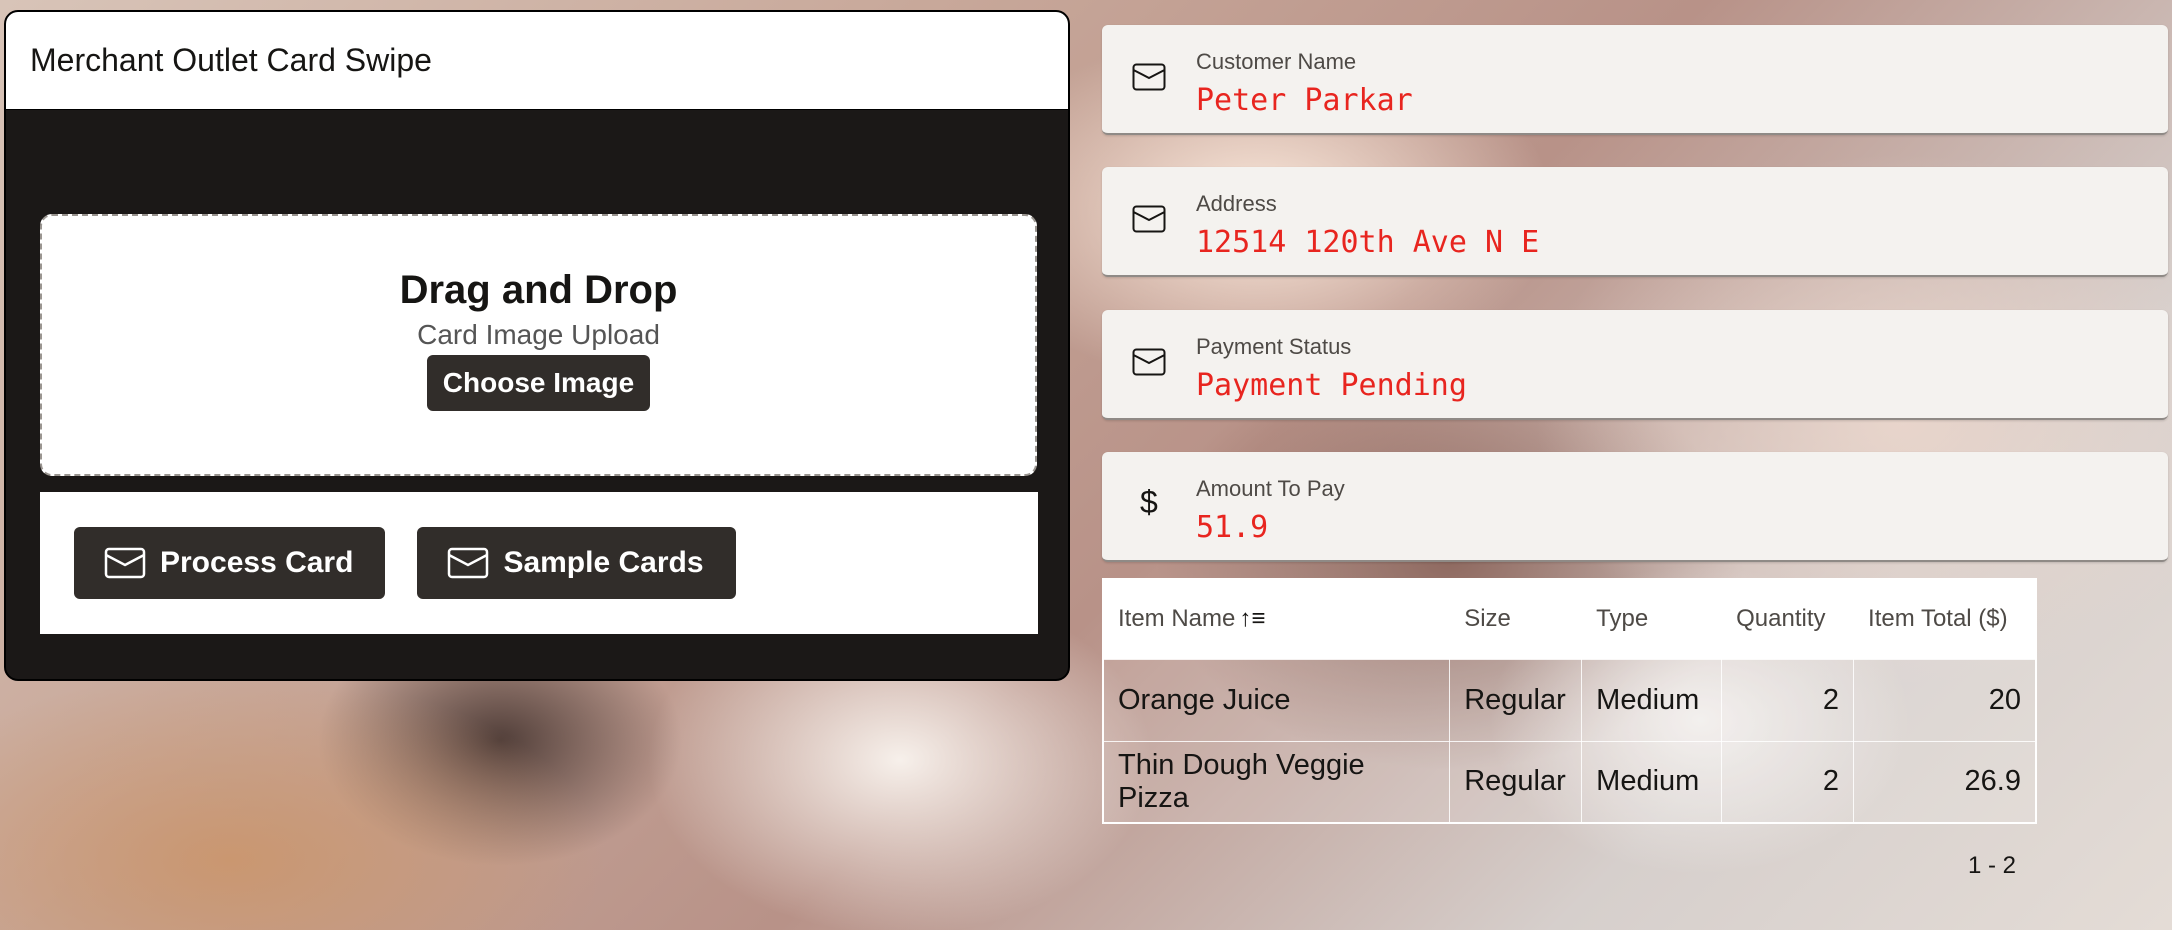  Describe the element at coordinates (1252, 618) in the screenshot. I see `sort-ascending-icon: ↑≡` at that location.